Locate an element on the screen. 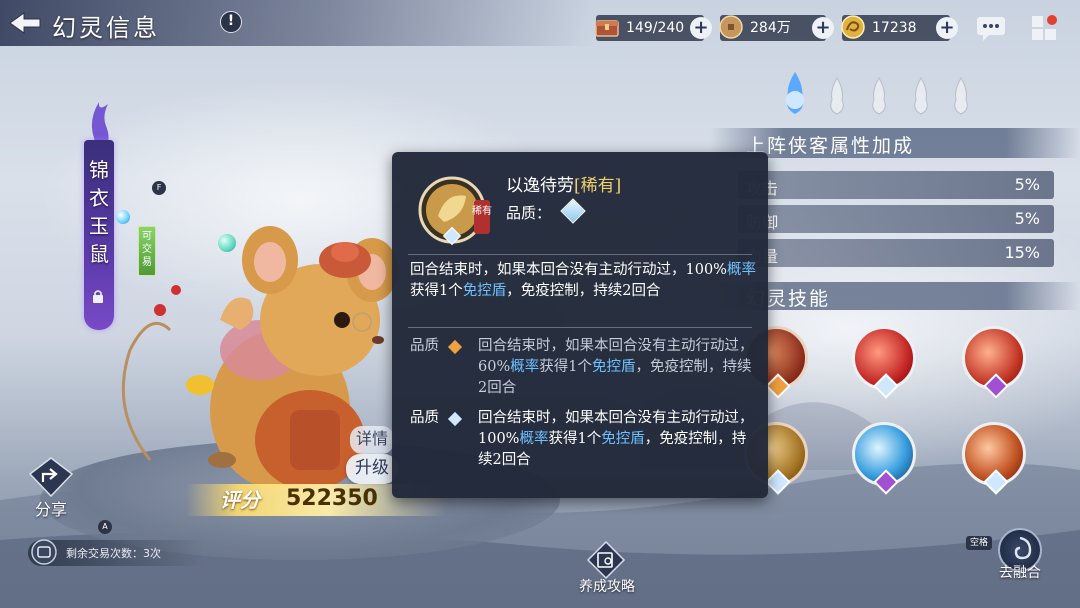 This screenshot has width=1080, height=608. info-button: ! is located at coordinates (231, 22).